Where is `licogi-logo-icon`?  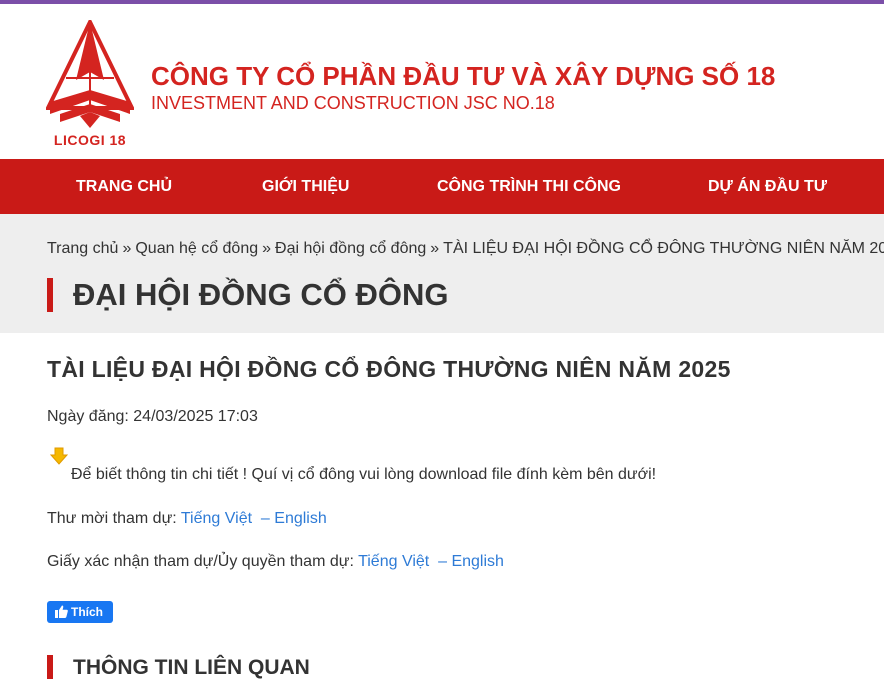 licogi-logo-icon is located at coordinates (90, 72).